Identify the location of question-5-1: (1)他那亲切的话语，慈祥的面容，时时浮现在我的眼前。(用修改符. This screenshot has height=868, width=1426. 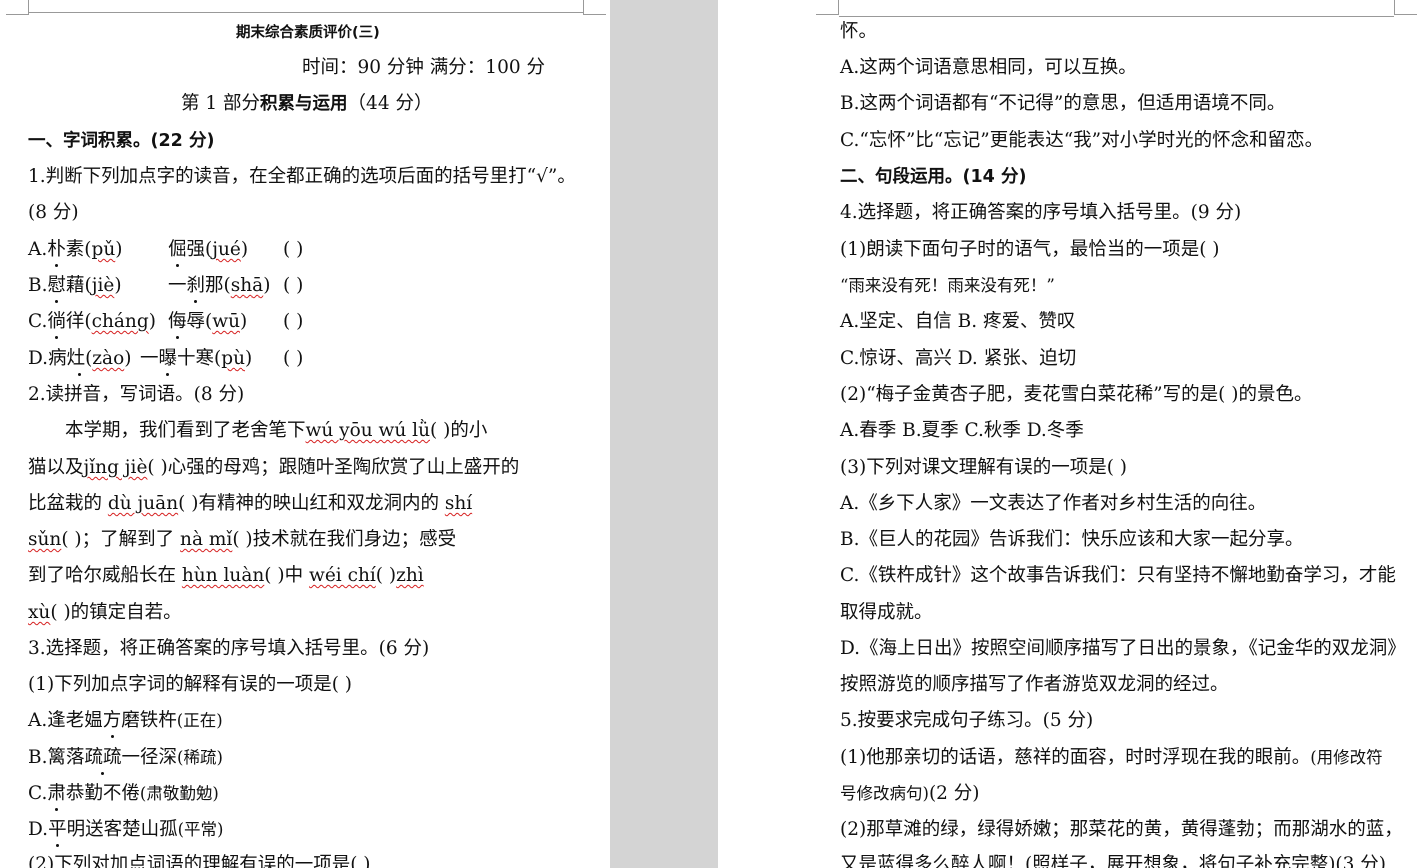
(1111, 757).